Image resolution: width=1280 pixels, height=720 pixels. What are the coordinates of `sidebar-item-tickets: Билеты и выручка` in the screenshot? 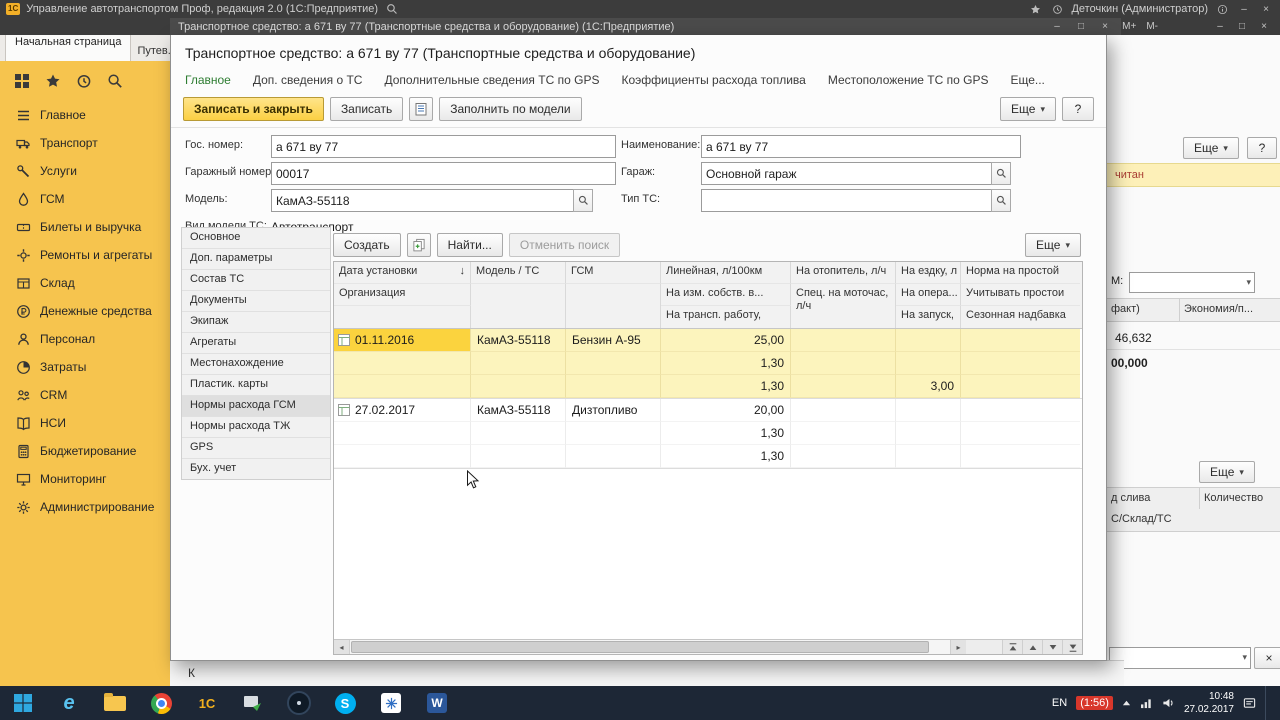 It's located at (85, 227).